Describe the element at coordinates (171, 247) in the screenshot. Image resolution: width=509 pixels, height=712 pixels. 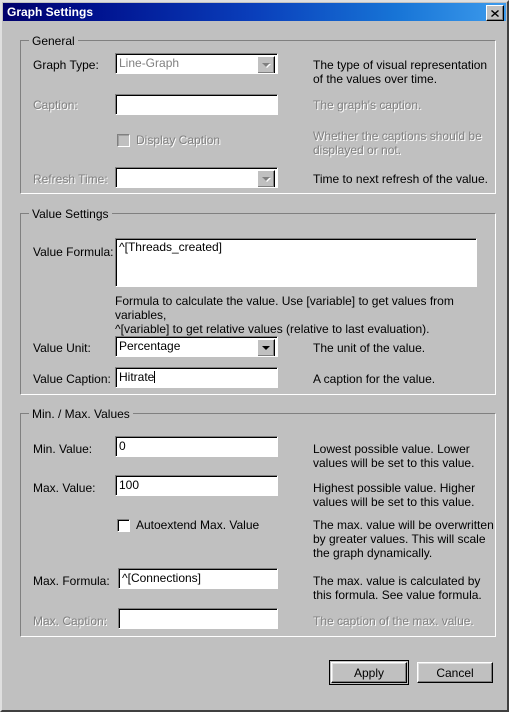
I see `value-formula-value: ^[Threads_created]` at that location.